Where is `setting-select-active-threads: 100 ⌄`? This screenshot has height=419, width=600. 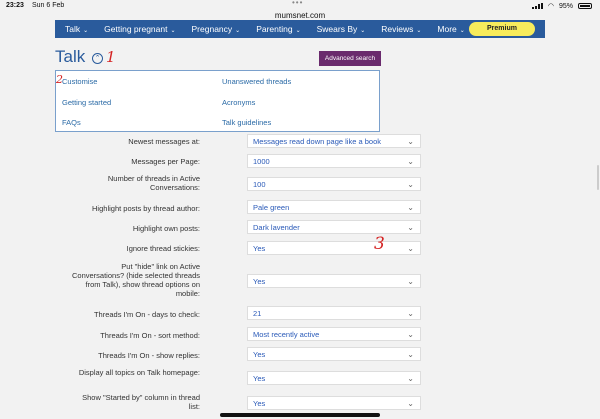
setting-select-active-threads: 100 ⌄ is located at coordinates (334, 184).